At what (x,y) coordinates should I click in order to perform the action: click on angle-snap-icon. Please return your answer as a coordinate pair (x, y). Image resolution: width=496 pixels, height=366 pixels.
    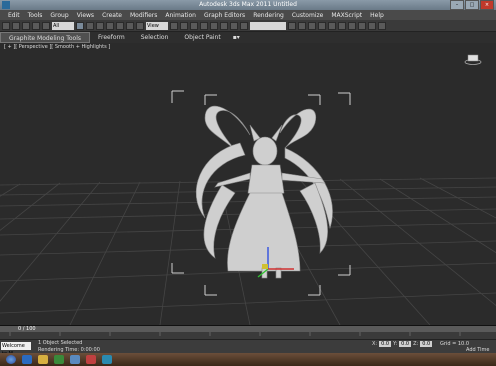
    Looking at the image, I should click on (214, 25).